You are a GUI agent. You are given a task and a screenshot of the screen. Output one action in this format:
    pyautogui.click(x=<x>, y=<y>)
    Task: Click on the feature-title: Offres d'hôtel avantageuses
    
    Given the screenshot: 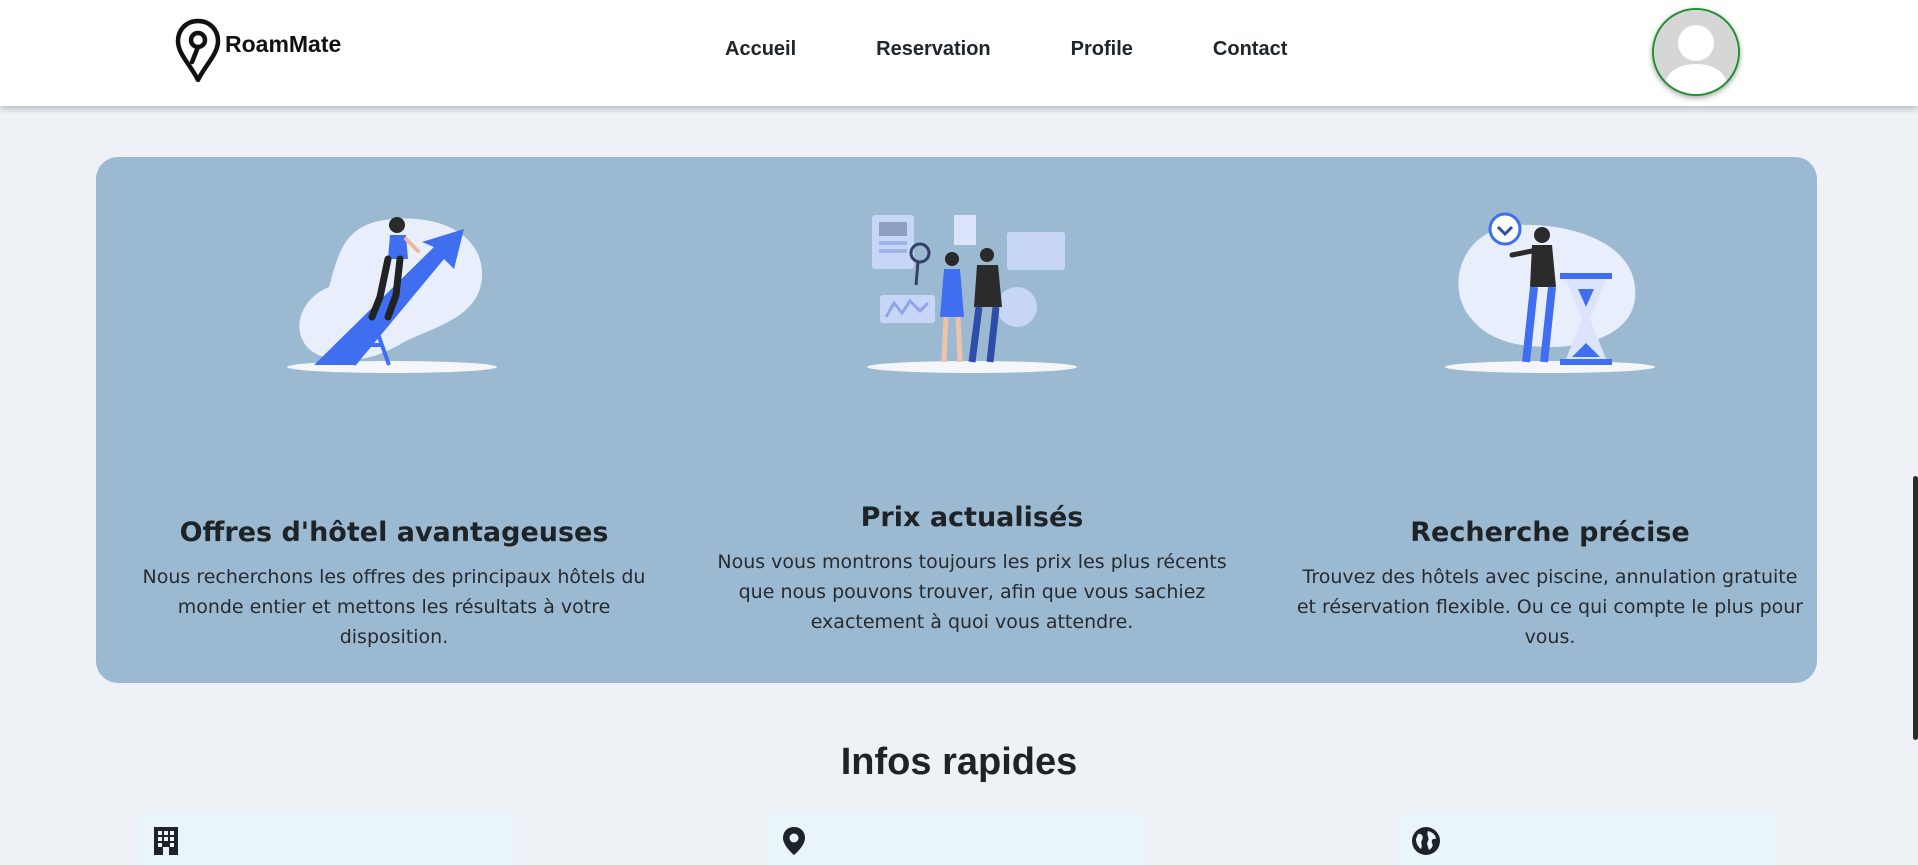 What is the action you would take?
    pyautogui.click(x=394, y=532)
    